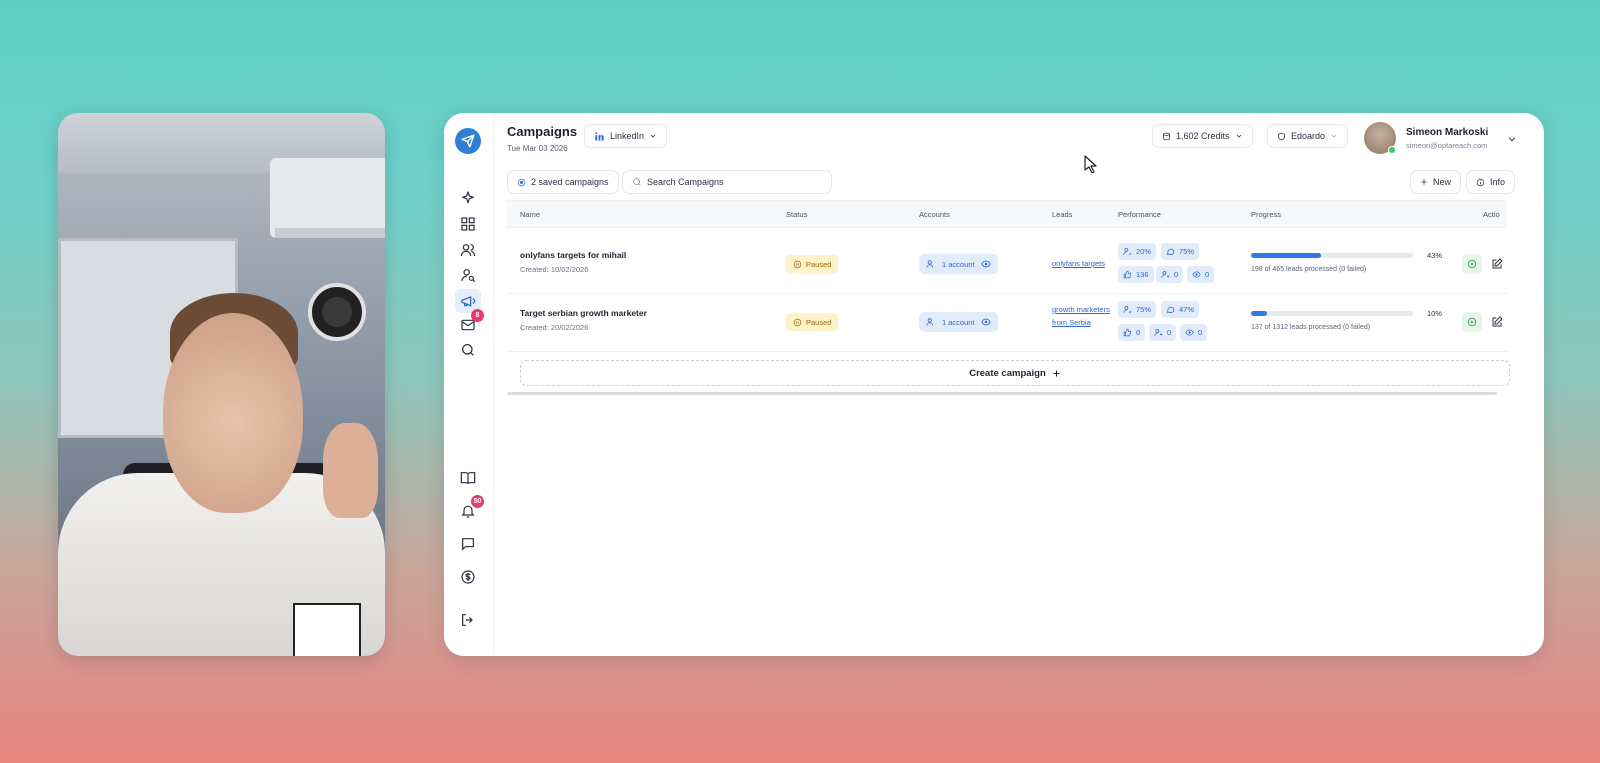 Image resolution: width=1600 pixels, height=763 pixels. Describe the element at coordinates (1266, 214) in the screenshot. I see `column-progress: Progress` at that location.